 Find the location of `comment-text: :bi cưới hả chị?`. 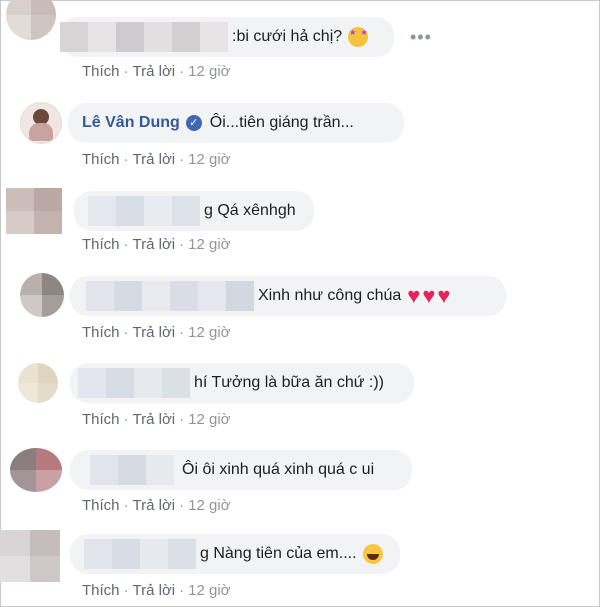

comment-text: :bi cưới hả chị? is located at coordinates (287, 36).